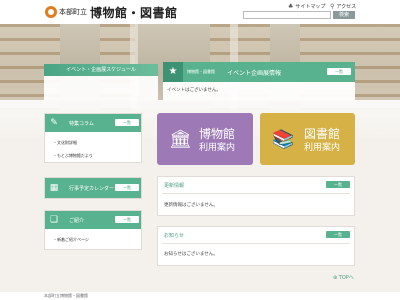  I want to click on pencil-icon: ✎, so click(54, 123).